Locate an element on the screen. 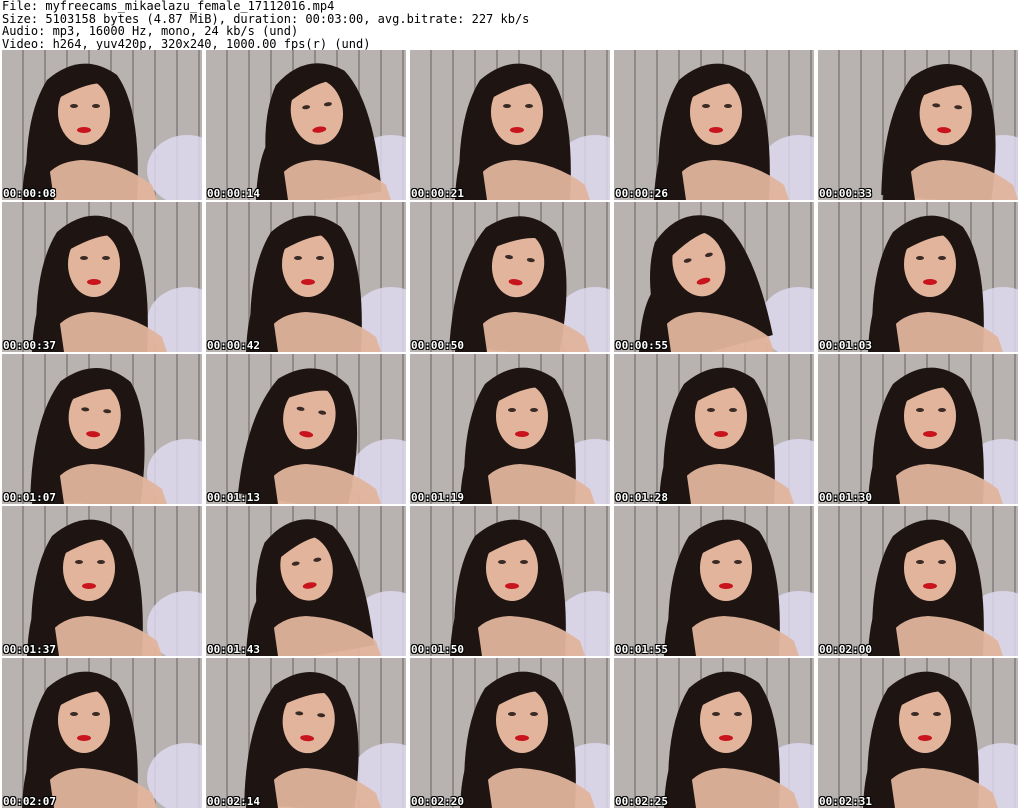 This screenshot has width=1024, height=811. video-frame-thumbnail: 00:02:14 is located at coordinates (306, 733).